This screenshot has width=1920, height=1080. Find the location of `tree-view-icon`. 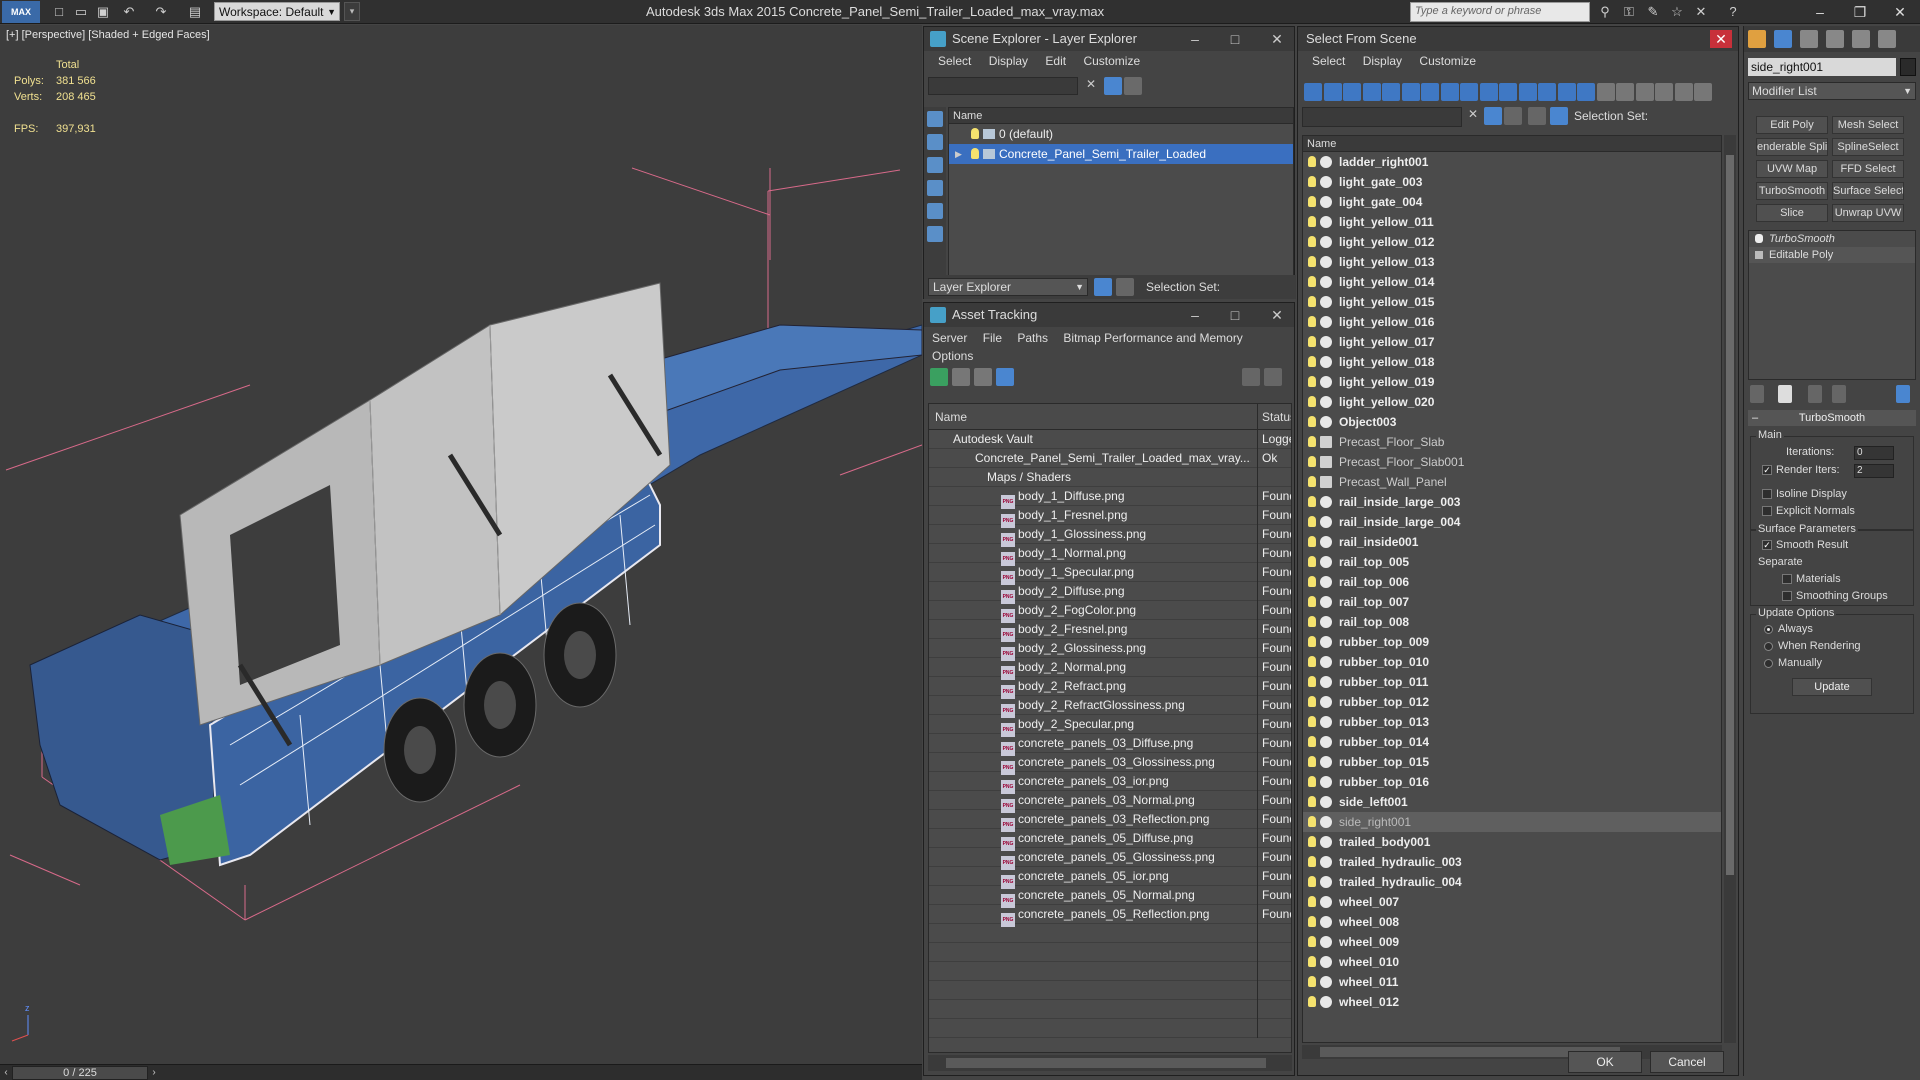

tree-view-icon is located at coordinates (983, 377).